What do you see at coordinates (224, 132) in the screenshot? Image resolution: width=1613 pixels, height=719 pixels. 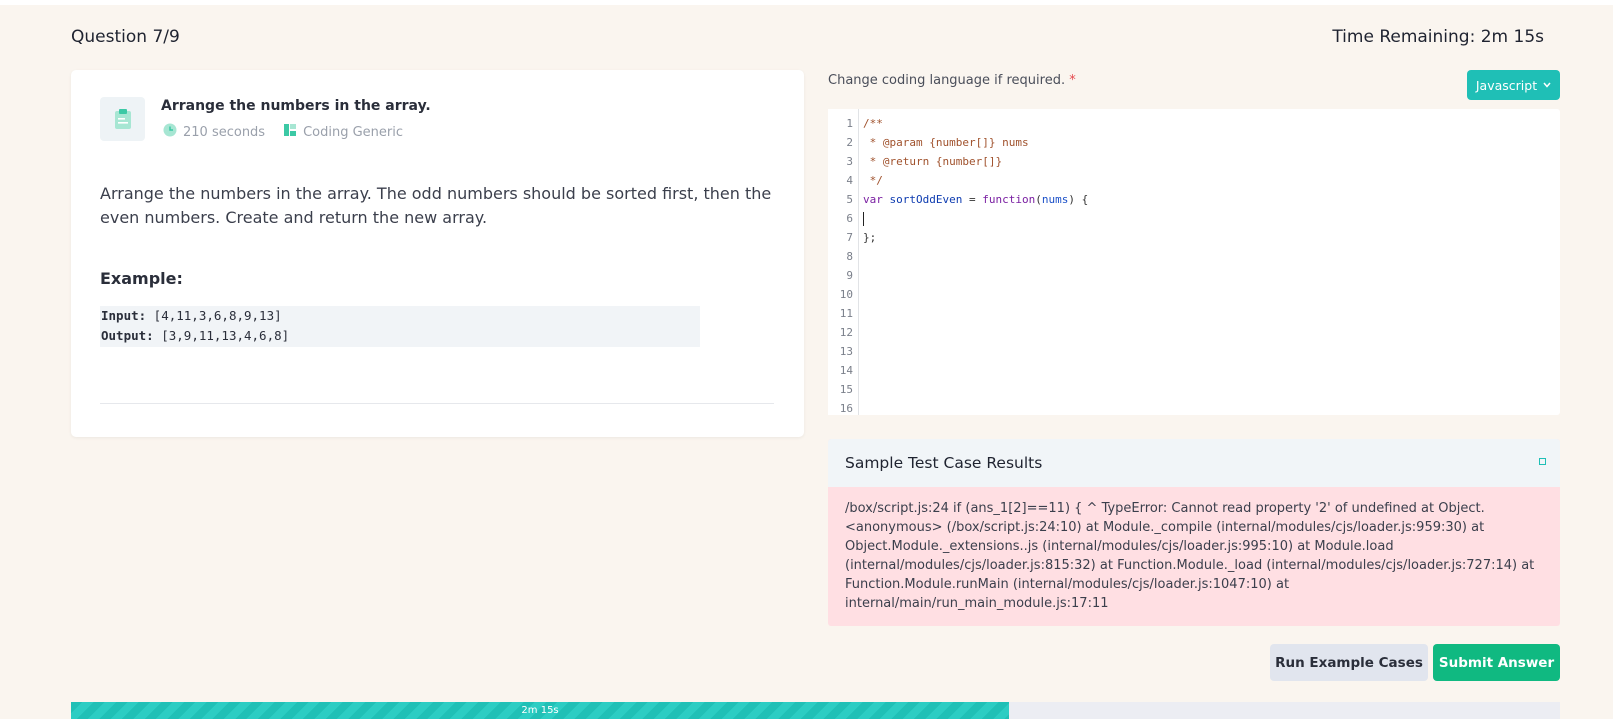 I see `duration-text: 210 seconds` at bounding box center [224, 132].